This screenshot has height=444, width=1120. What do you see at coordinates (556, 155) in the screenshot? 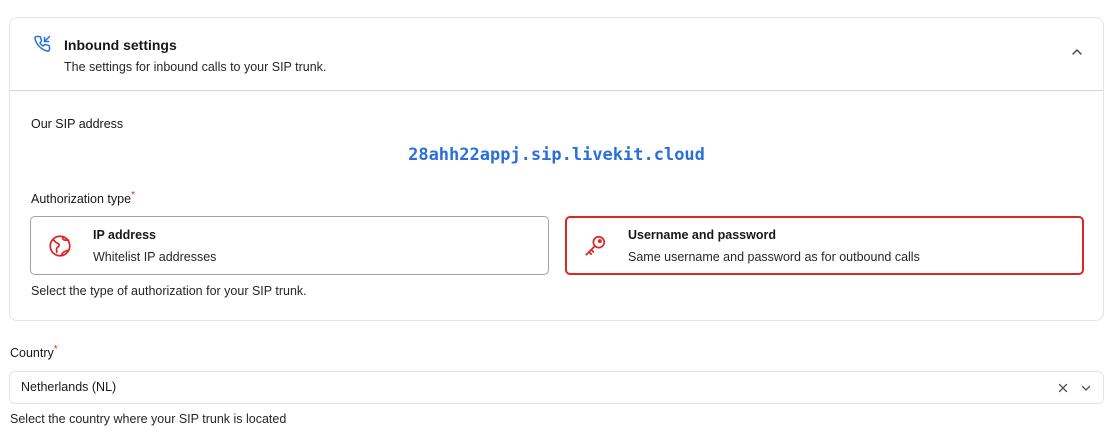
I see `sip-address-value: 28ahh22appj.sip.livekit.cloud` at bounding box center [556, 155].